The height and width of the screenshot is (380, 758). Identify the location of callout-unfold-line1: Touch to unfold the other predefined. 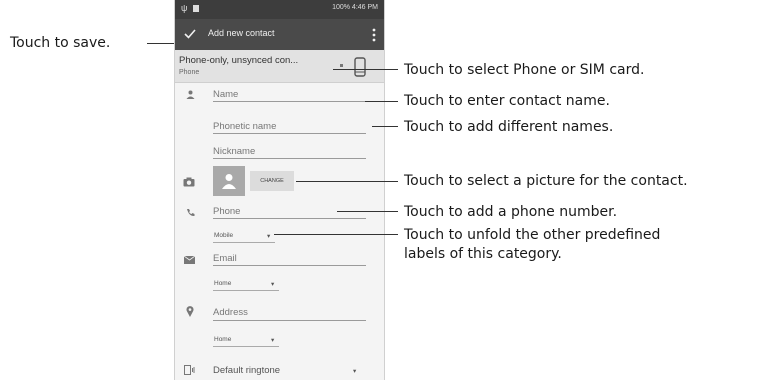
(532, 235).